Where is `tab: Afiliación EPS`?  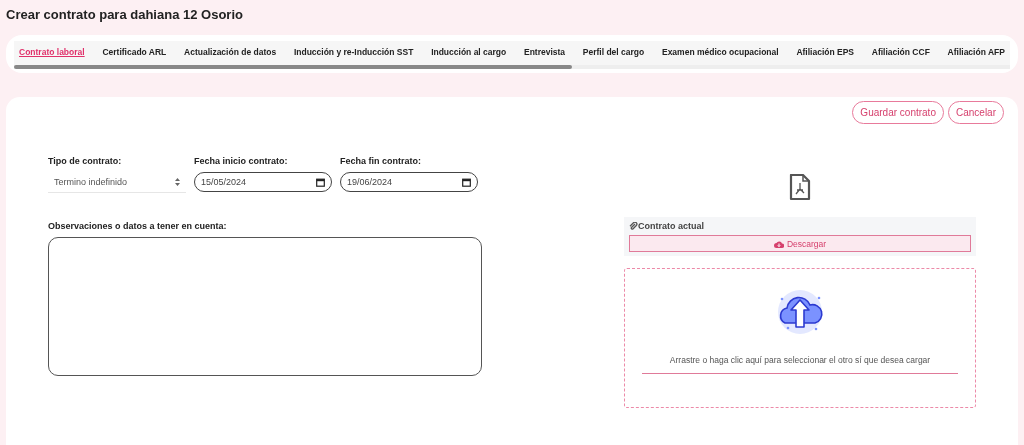
tab: Afiliación EPS is located at coordinates (825, 52).